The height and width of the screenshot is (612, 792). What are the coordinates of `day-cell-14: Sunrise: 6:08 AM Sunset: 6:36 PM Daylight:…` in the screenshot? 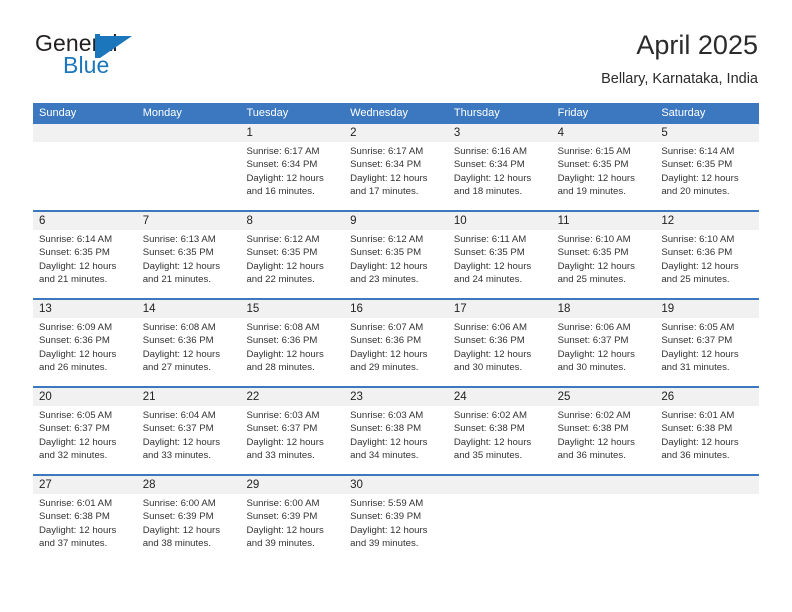 It's located at (189, 352).